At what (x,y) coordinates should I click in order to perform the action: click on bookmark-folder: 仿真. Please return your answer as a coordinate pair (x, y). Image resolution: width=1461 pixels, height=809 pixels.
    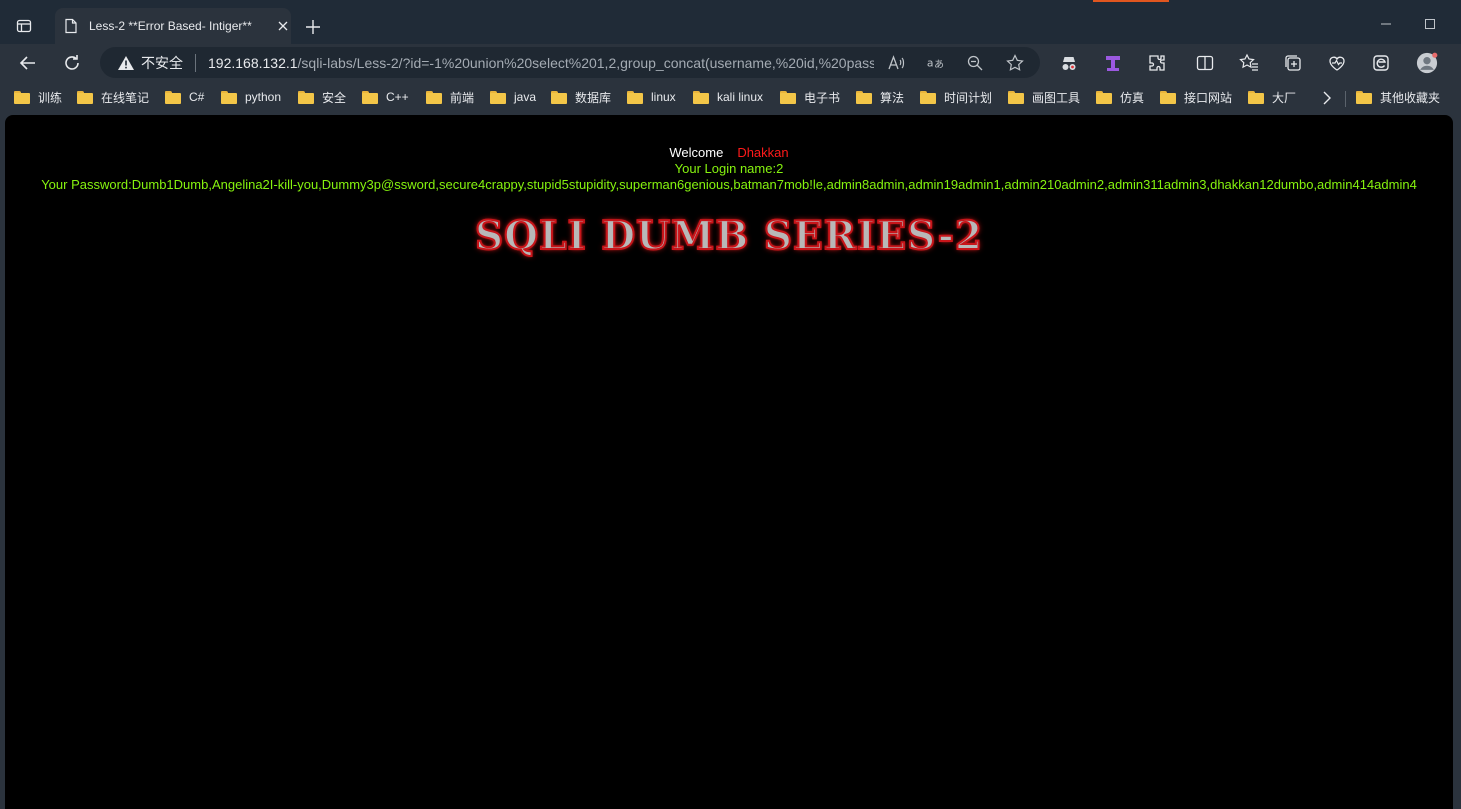
    Looking at the image, I should click on (1120, 97).